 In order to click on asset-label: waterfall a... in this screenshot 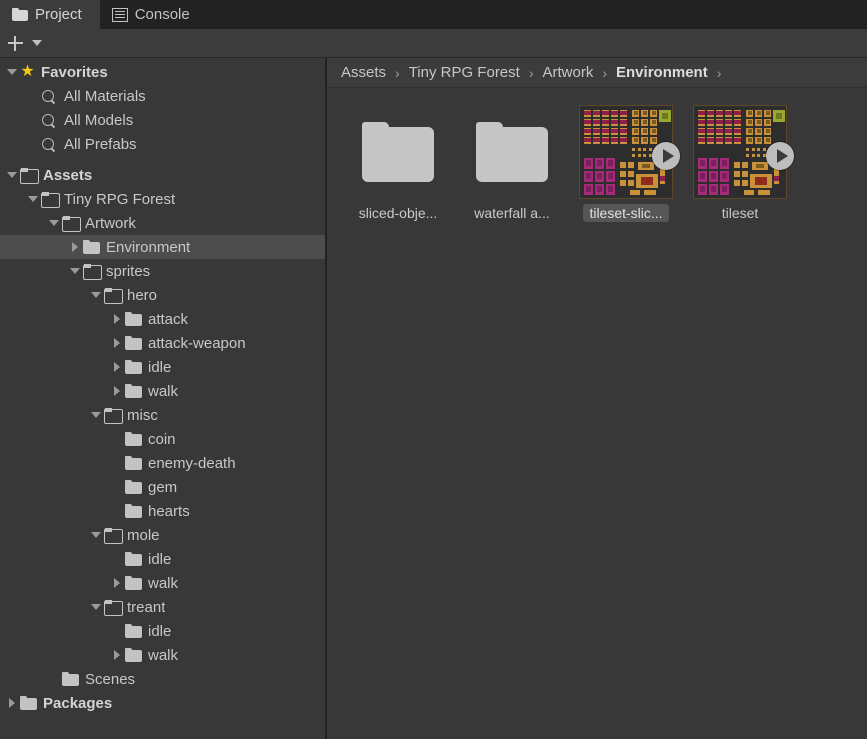, I will do `click(512, 213)`.